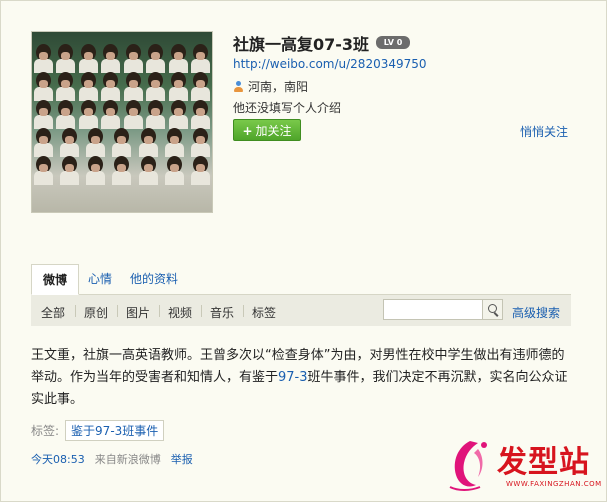 This screenshot has width=607, height=502. Describe the element at coordinates (543, 462) in the screenshot. I see `watermark-text: 发型站` at that location.